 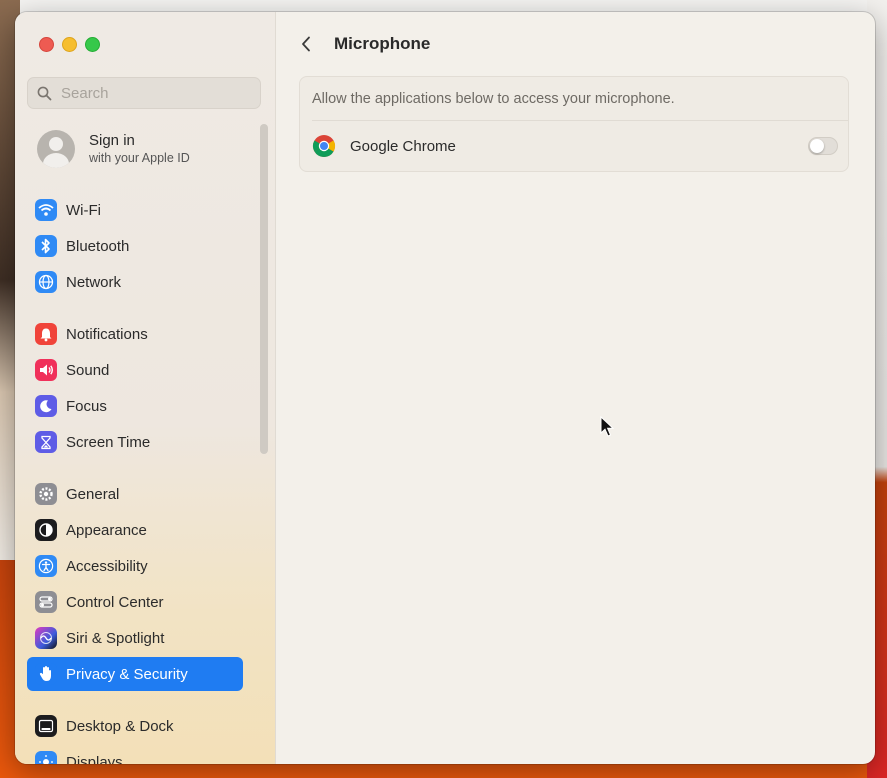 What do you see at coordinates (46, 210) in the screenshot?
I see `wifi-icon` at bounding box center [46, 210].